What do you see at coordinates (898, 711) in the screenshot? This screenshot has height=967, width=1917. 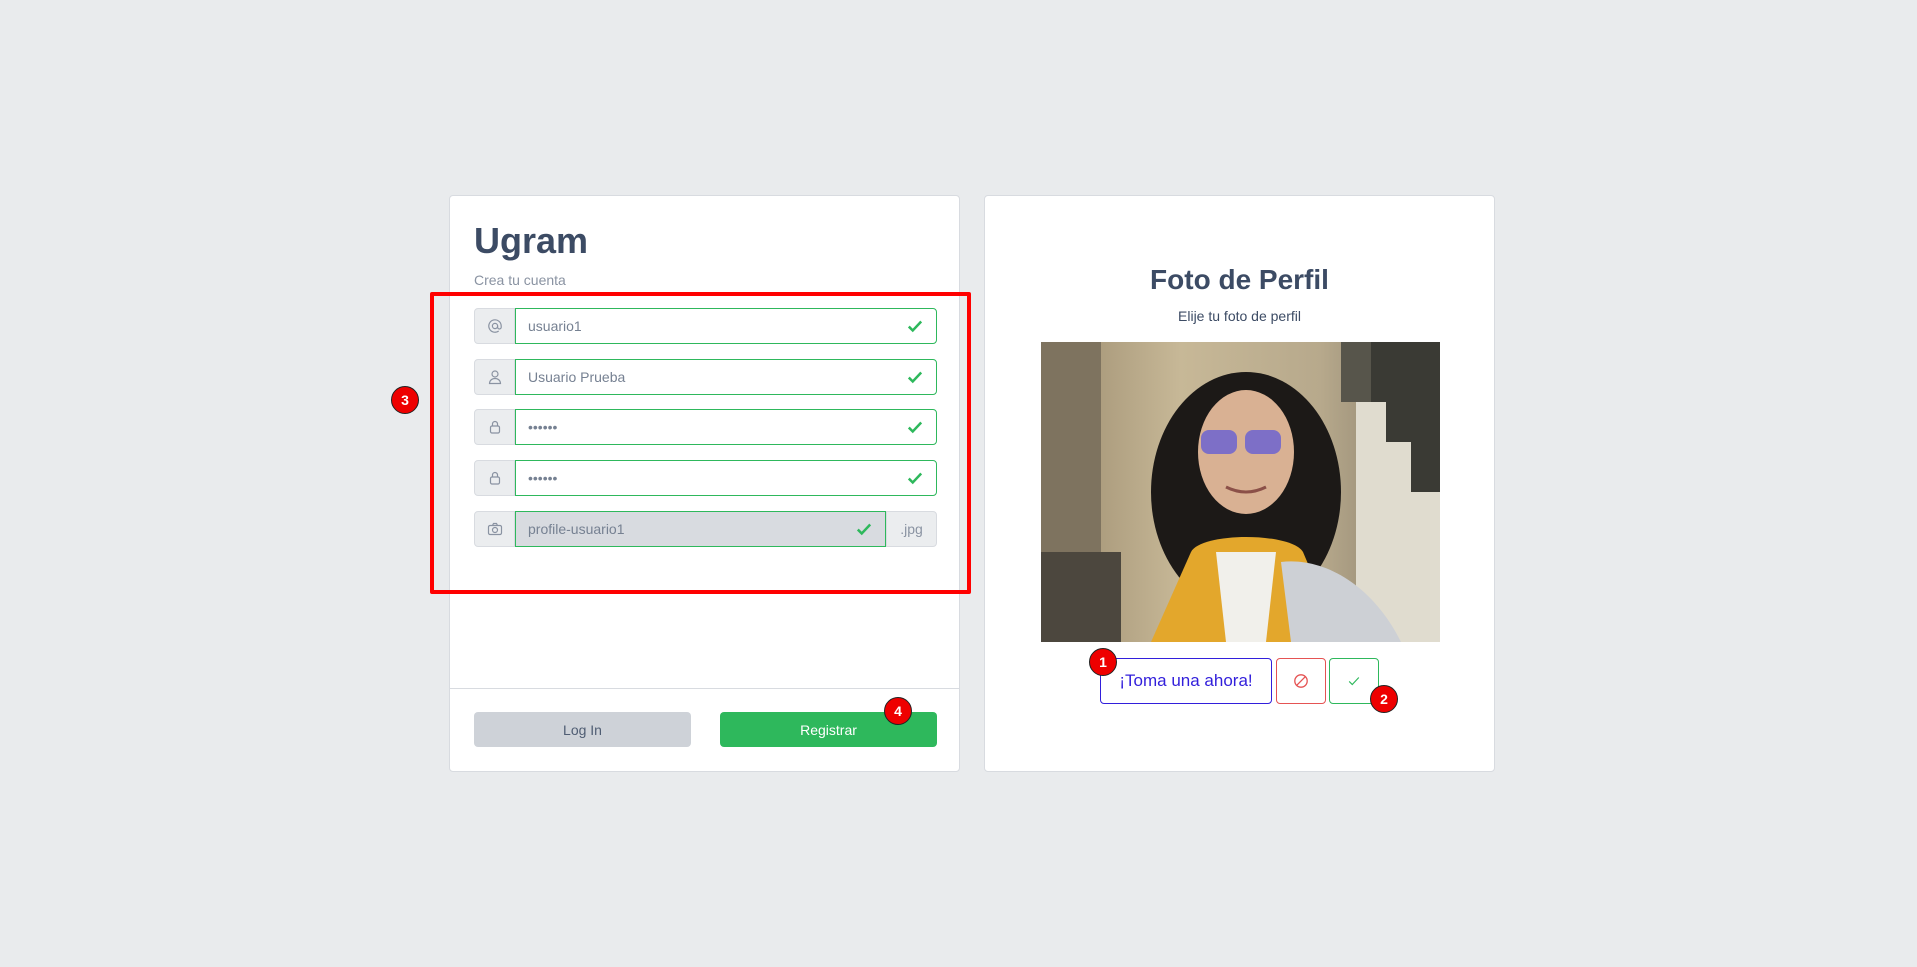 I see `annotation-badge-4: 4` at bounding box center [898, 711].